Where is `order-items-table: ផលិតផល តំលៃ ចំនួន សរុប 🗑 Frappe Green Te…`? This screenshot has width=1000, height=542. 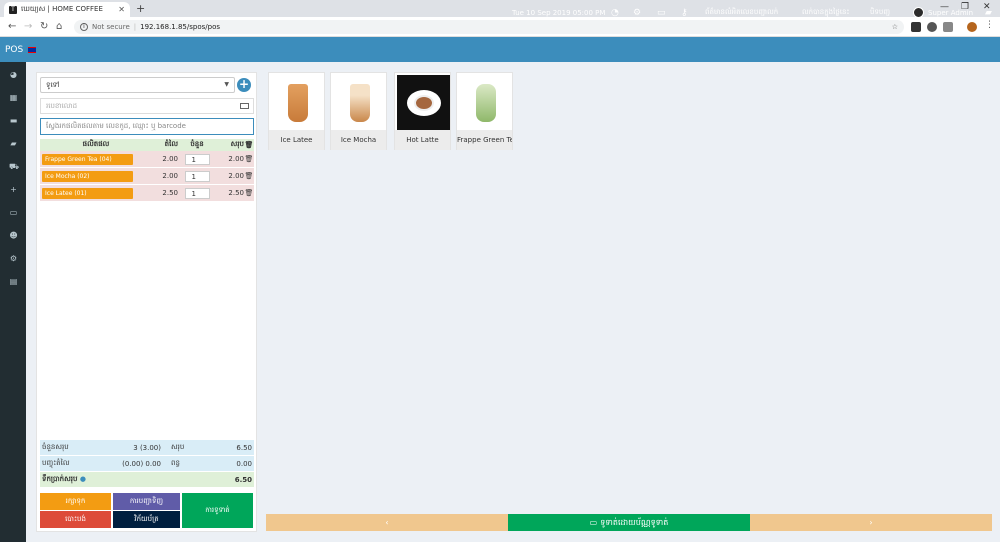 order-items-table: ផលិតផល តំលៃ ចំនួន សរុប 🗑 Frappe Green Te… is located at coordinates (147, 170).